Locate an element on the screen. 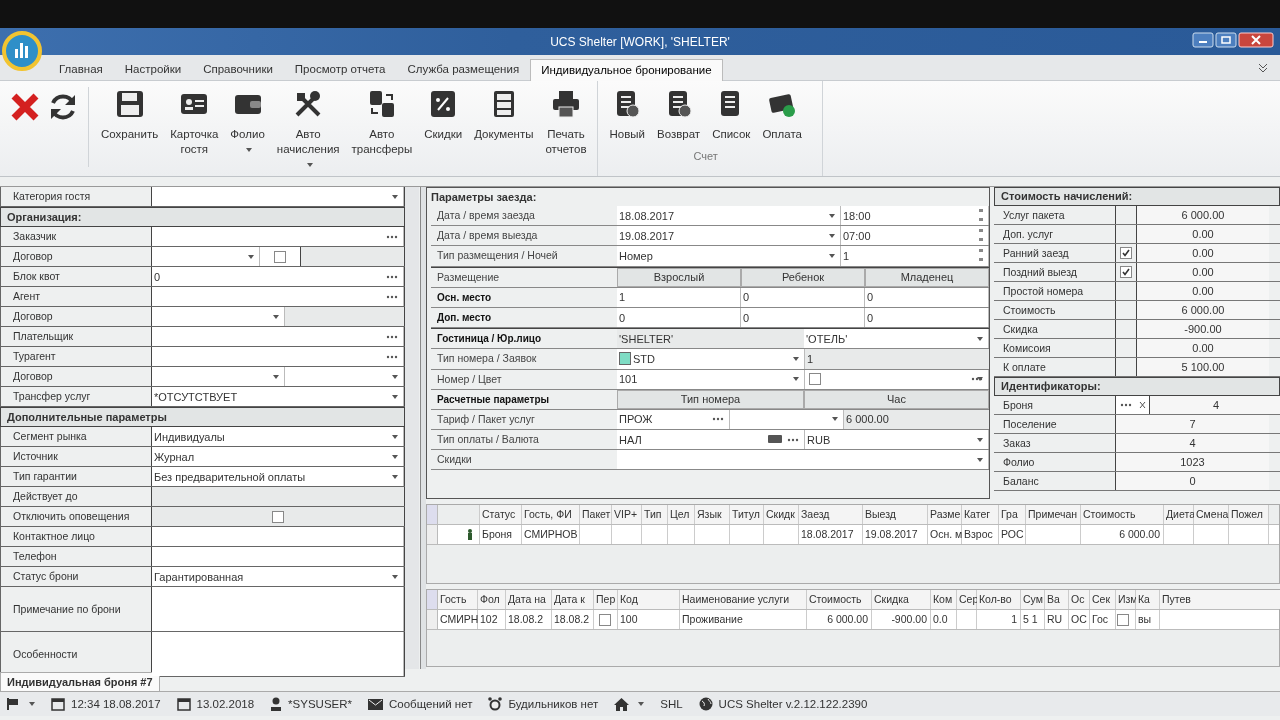  column-header: Пожел is located at coordinates (1249, 514).